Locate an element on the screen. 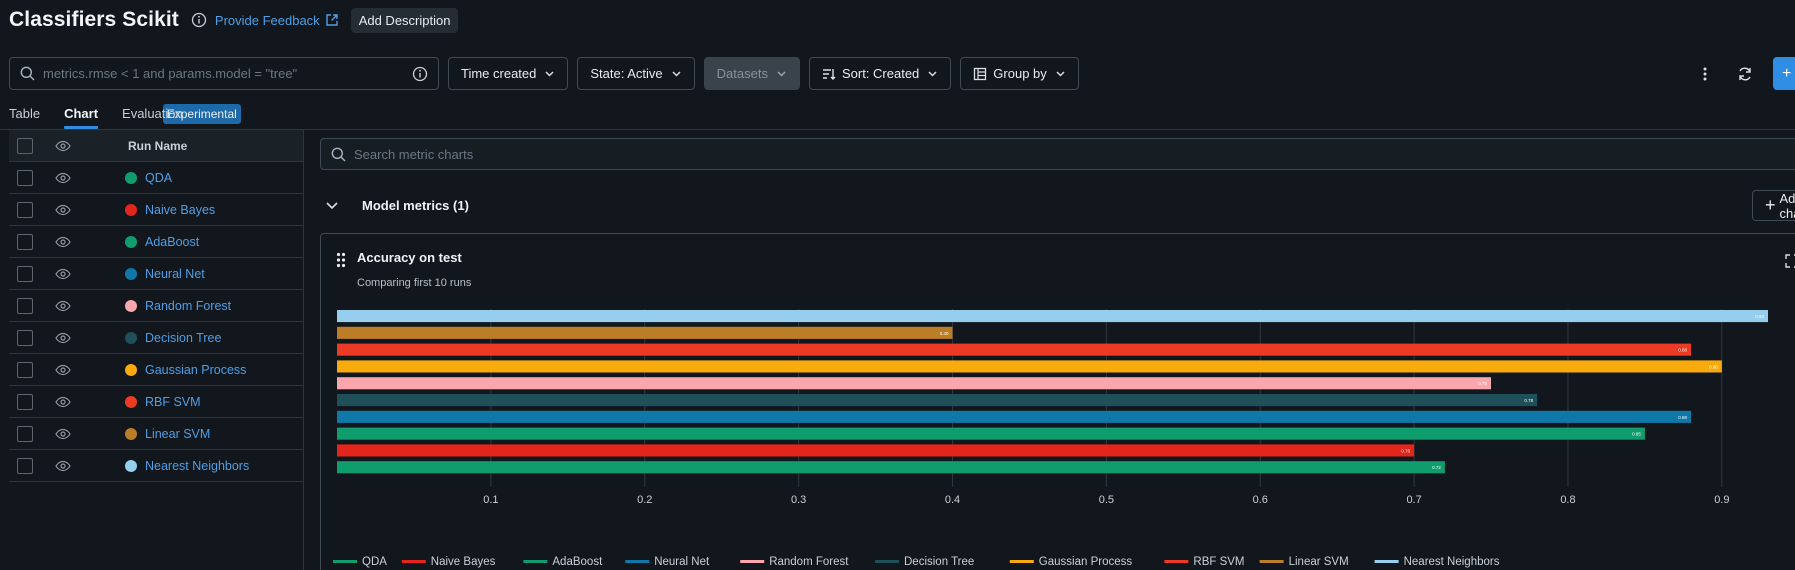 The width and height of the screenshot is (1795, 570). legend-item: Gaussian Process is located at coordinates (1071, 562).